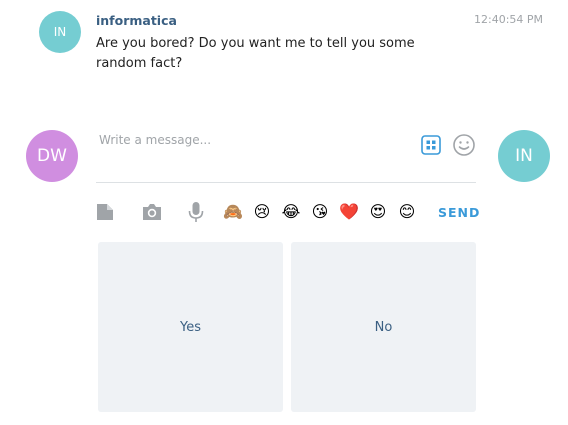  I want to click on emoji-tears-of-joy: 😂, so click(291, 212).